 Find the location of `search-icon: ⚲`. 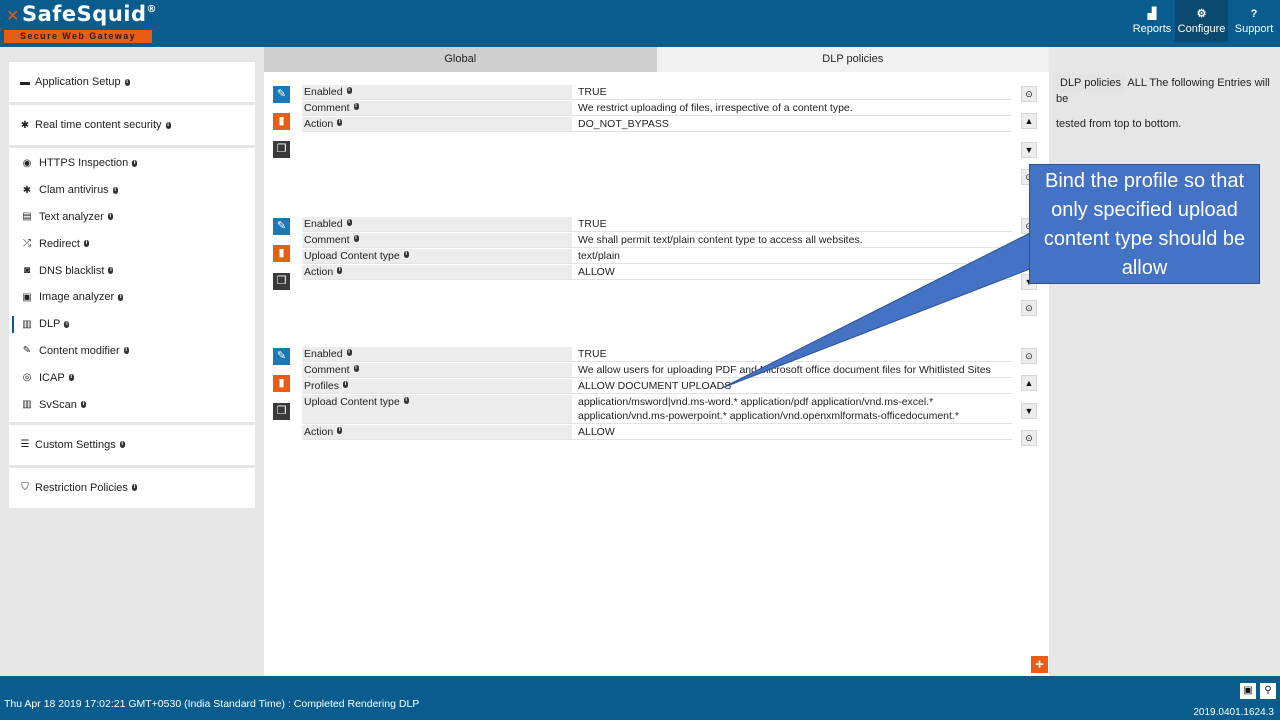

search-icon: ⚲ is located at coordinates (1268, 691).